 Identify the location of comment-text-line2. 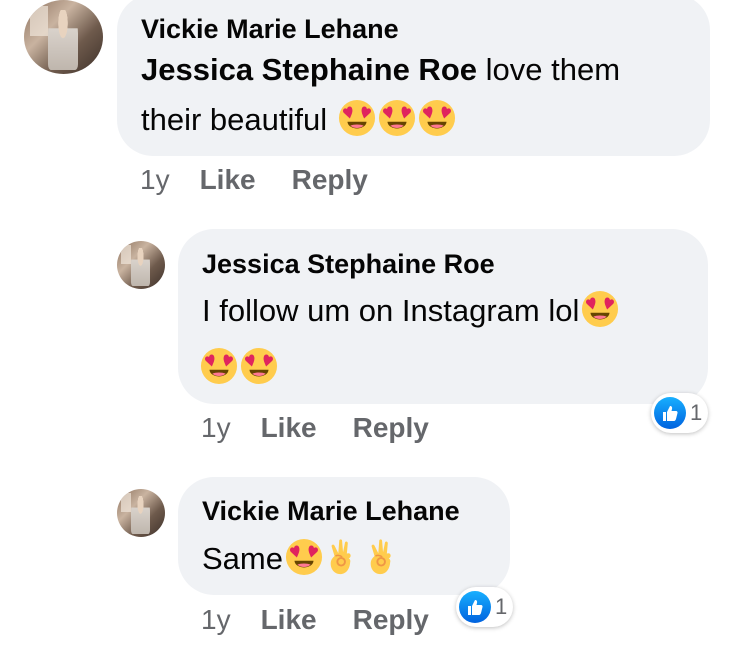
(239, 367).